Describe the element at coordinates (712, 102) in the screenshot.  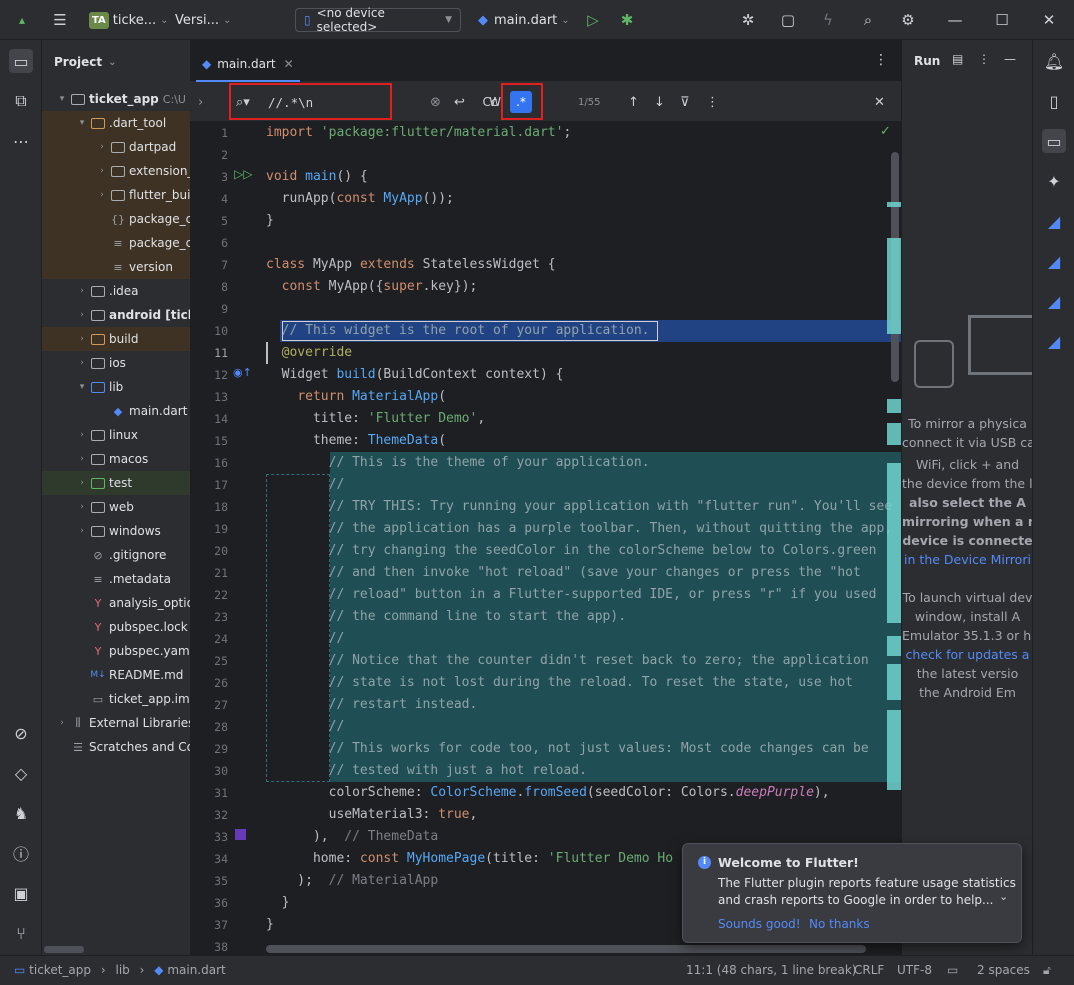
I see `more-options-icon: ⋮` at that location.